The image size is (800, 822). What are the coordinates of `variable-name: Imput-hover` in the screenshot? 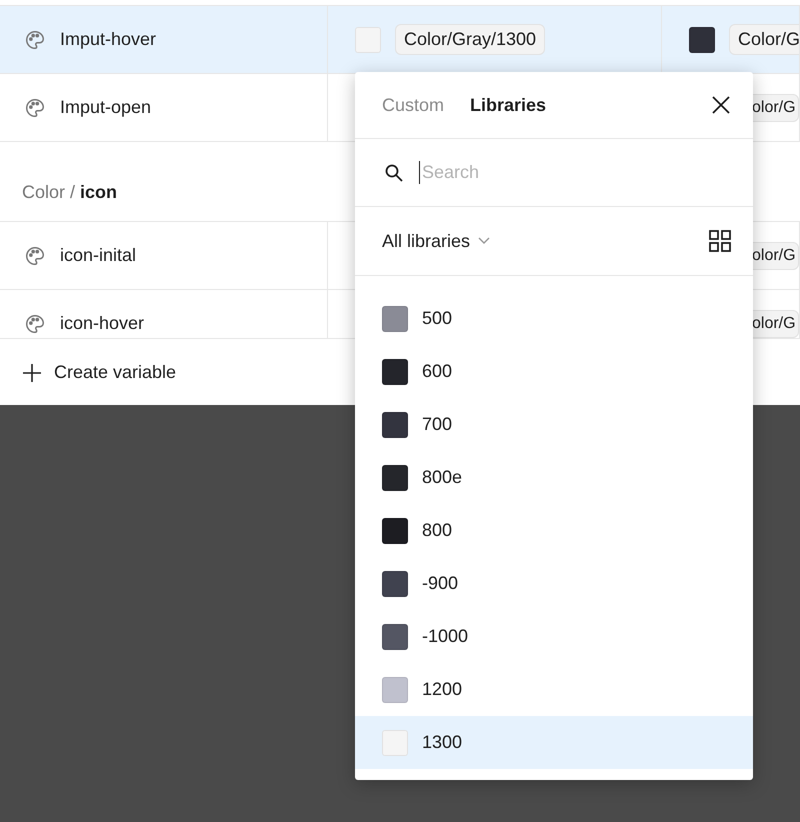 It's located at (108, 39).